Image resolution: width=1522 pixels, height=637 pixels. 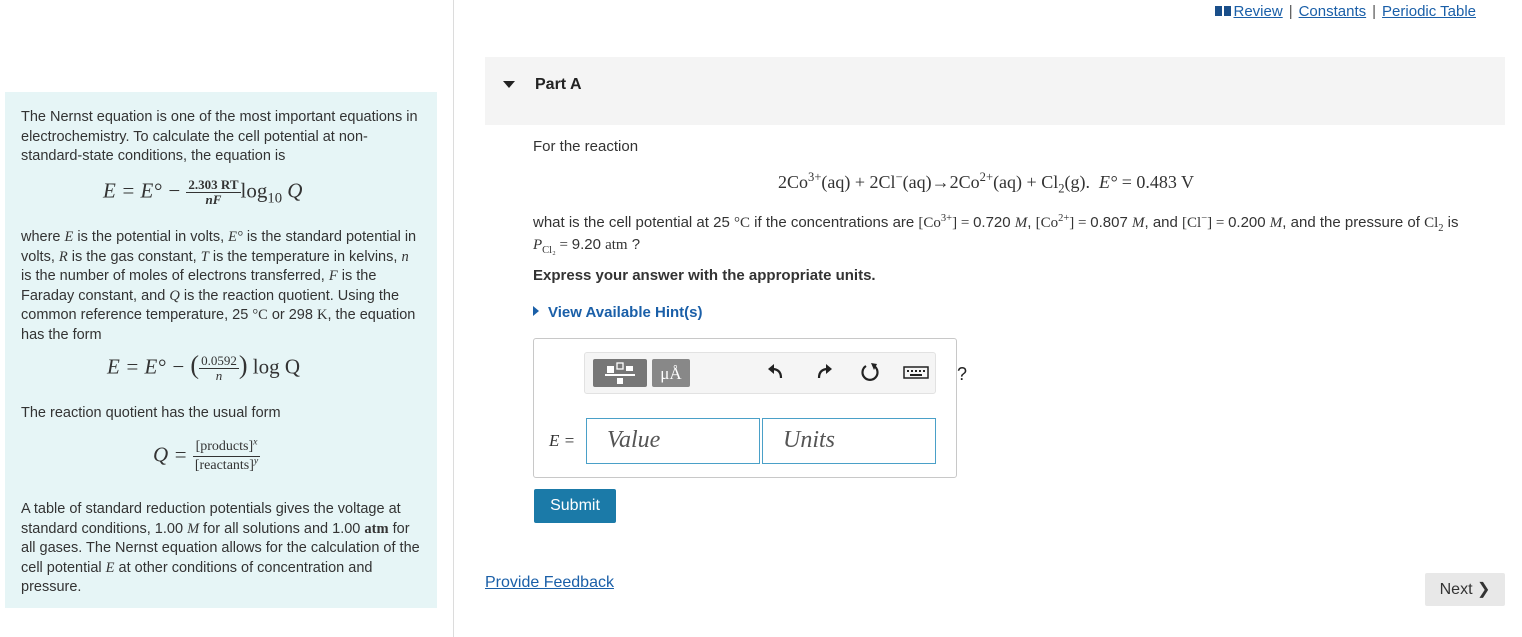 I want to click on reaction-quotient-equation: Q = [products]x [reactants]y, so click(x=207, y=455).